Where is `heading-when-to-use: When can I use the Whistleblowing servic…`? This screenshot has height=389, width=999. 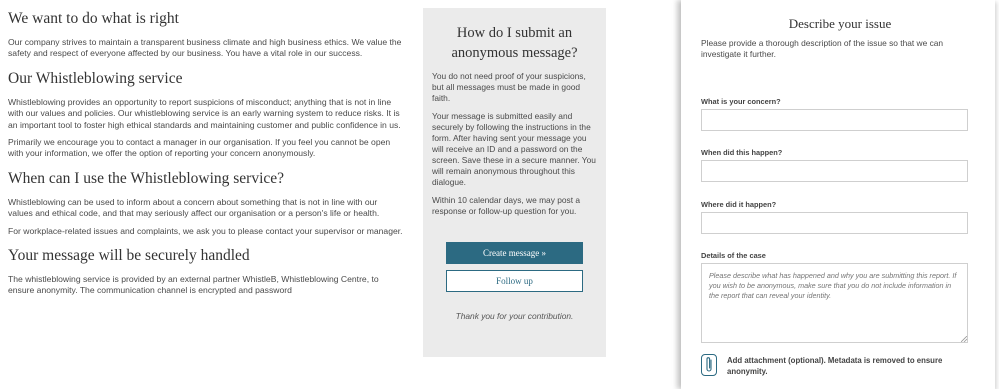
heading-when-to-use: When can I use the Whistleblowing servic… is located at coordinates (146, 178).